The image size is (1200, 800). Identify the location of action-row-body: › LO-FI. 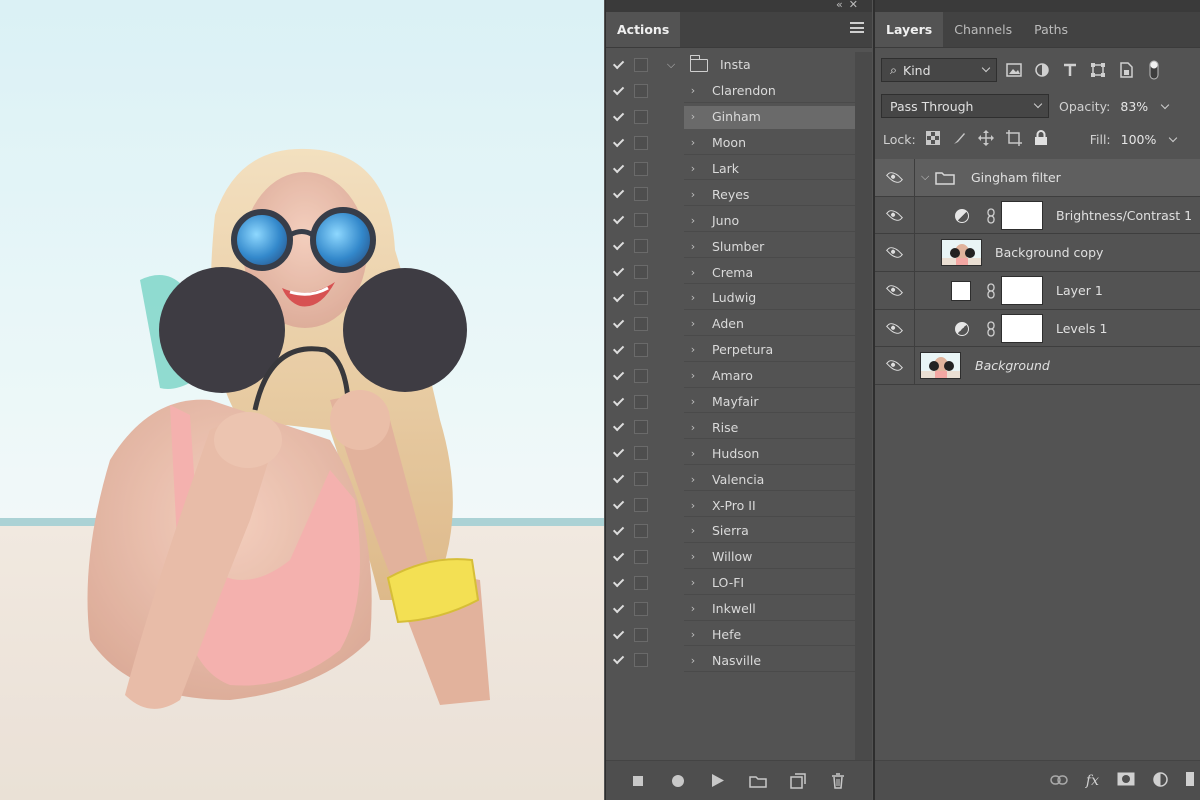
(770, 583).